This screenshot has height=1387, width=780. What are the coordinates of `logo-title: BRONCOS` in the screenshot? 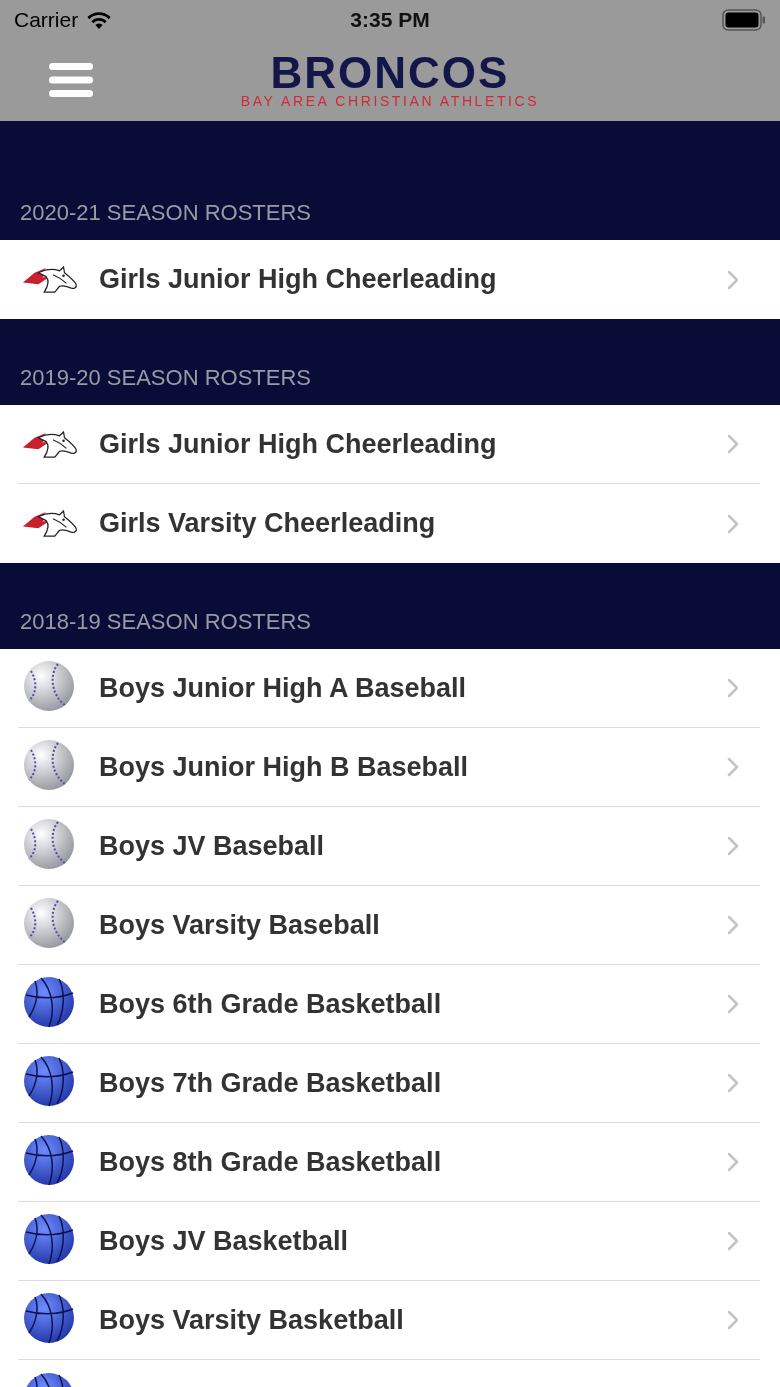 It's located at (390, 72).